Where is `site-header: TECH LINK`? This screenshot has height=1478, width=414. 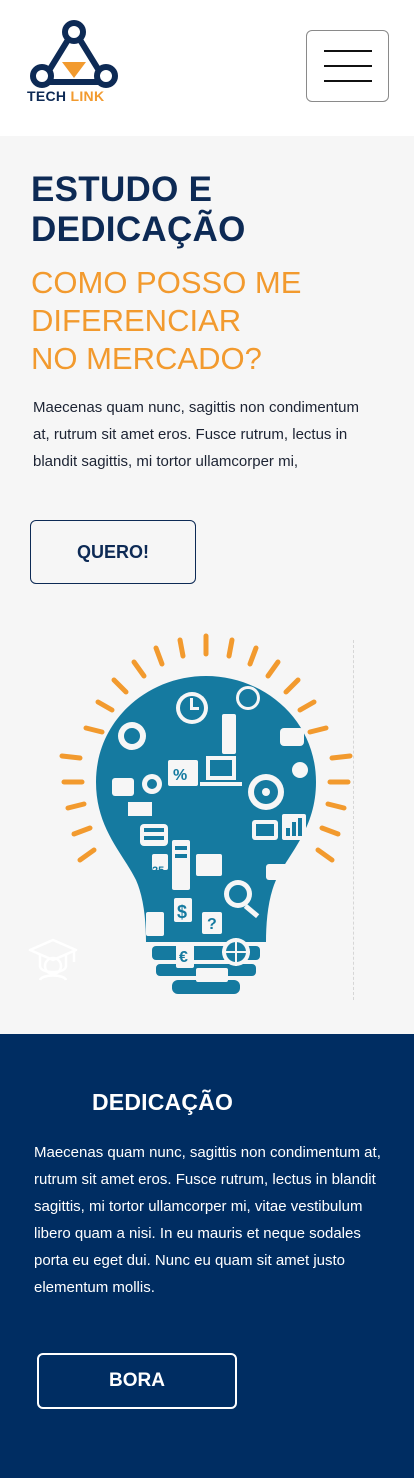
site-header: TECH LINK is located at coordinates (207, 68).